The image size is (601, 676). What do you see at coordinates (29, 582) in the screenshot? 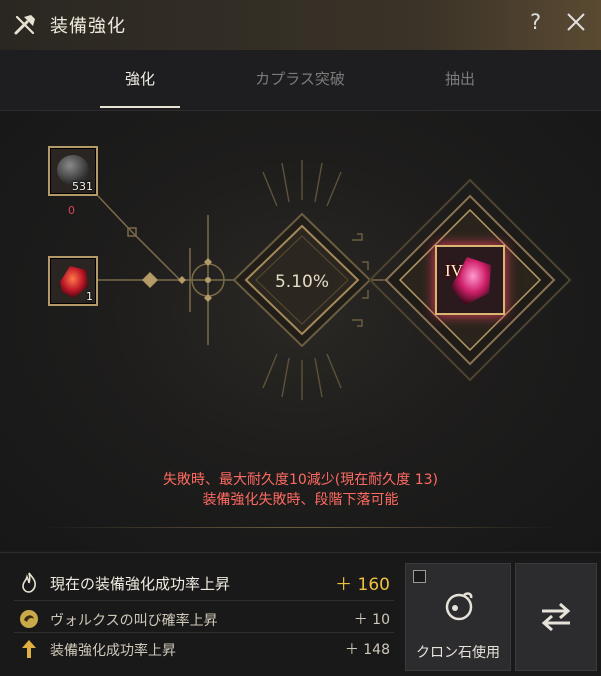
I see `flame-icon` at bounding box center [29, 582].